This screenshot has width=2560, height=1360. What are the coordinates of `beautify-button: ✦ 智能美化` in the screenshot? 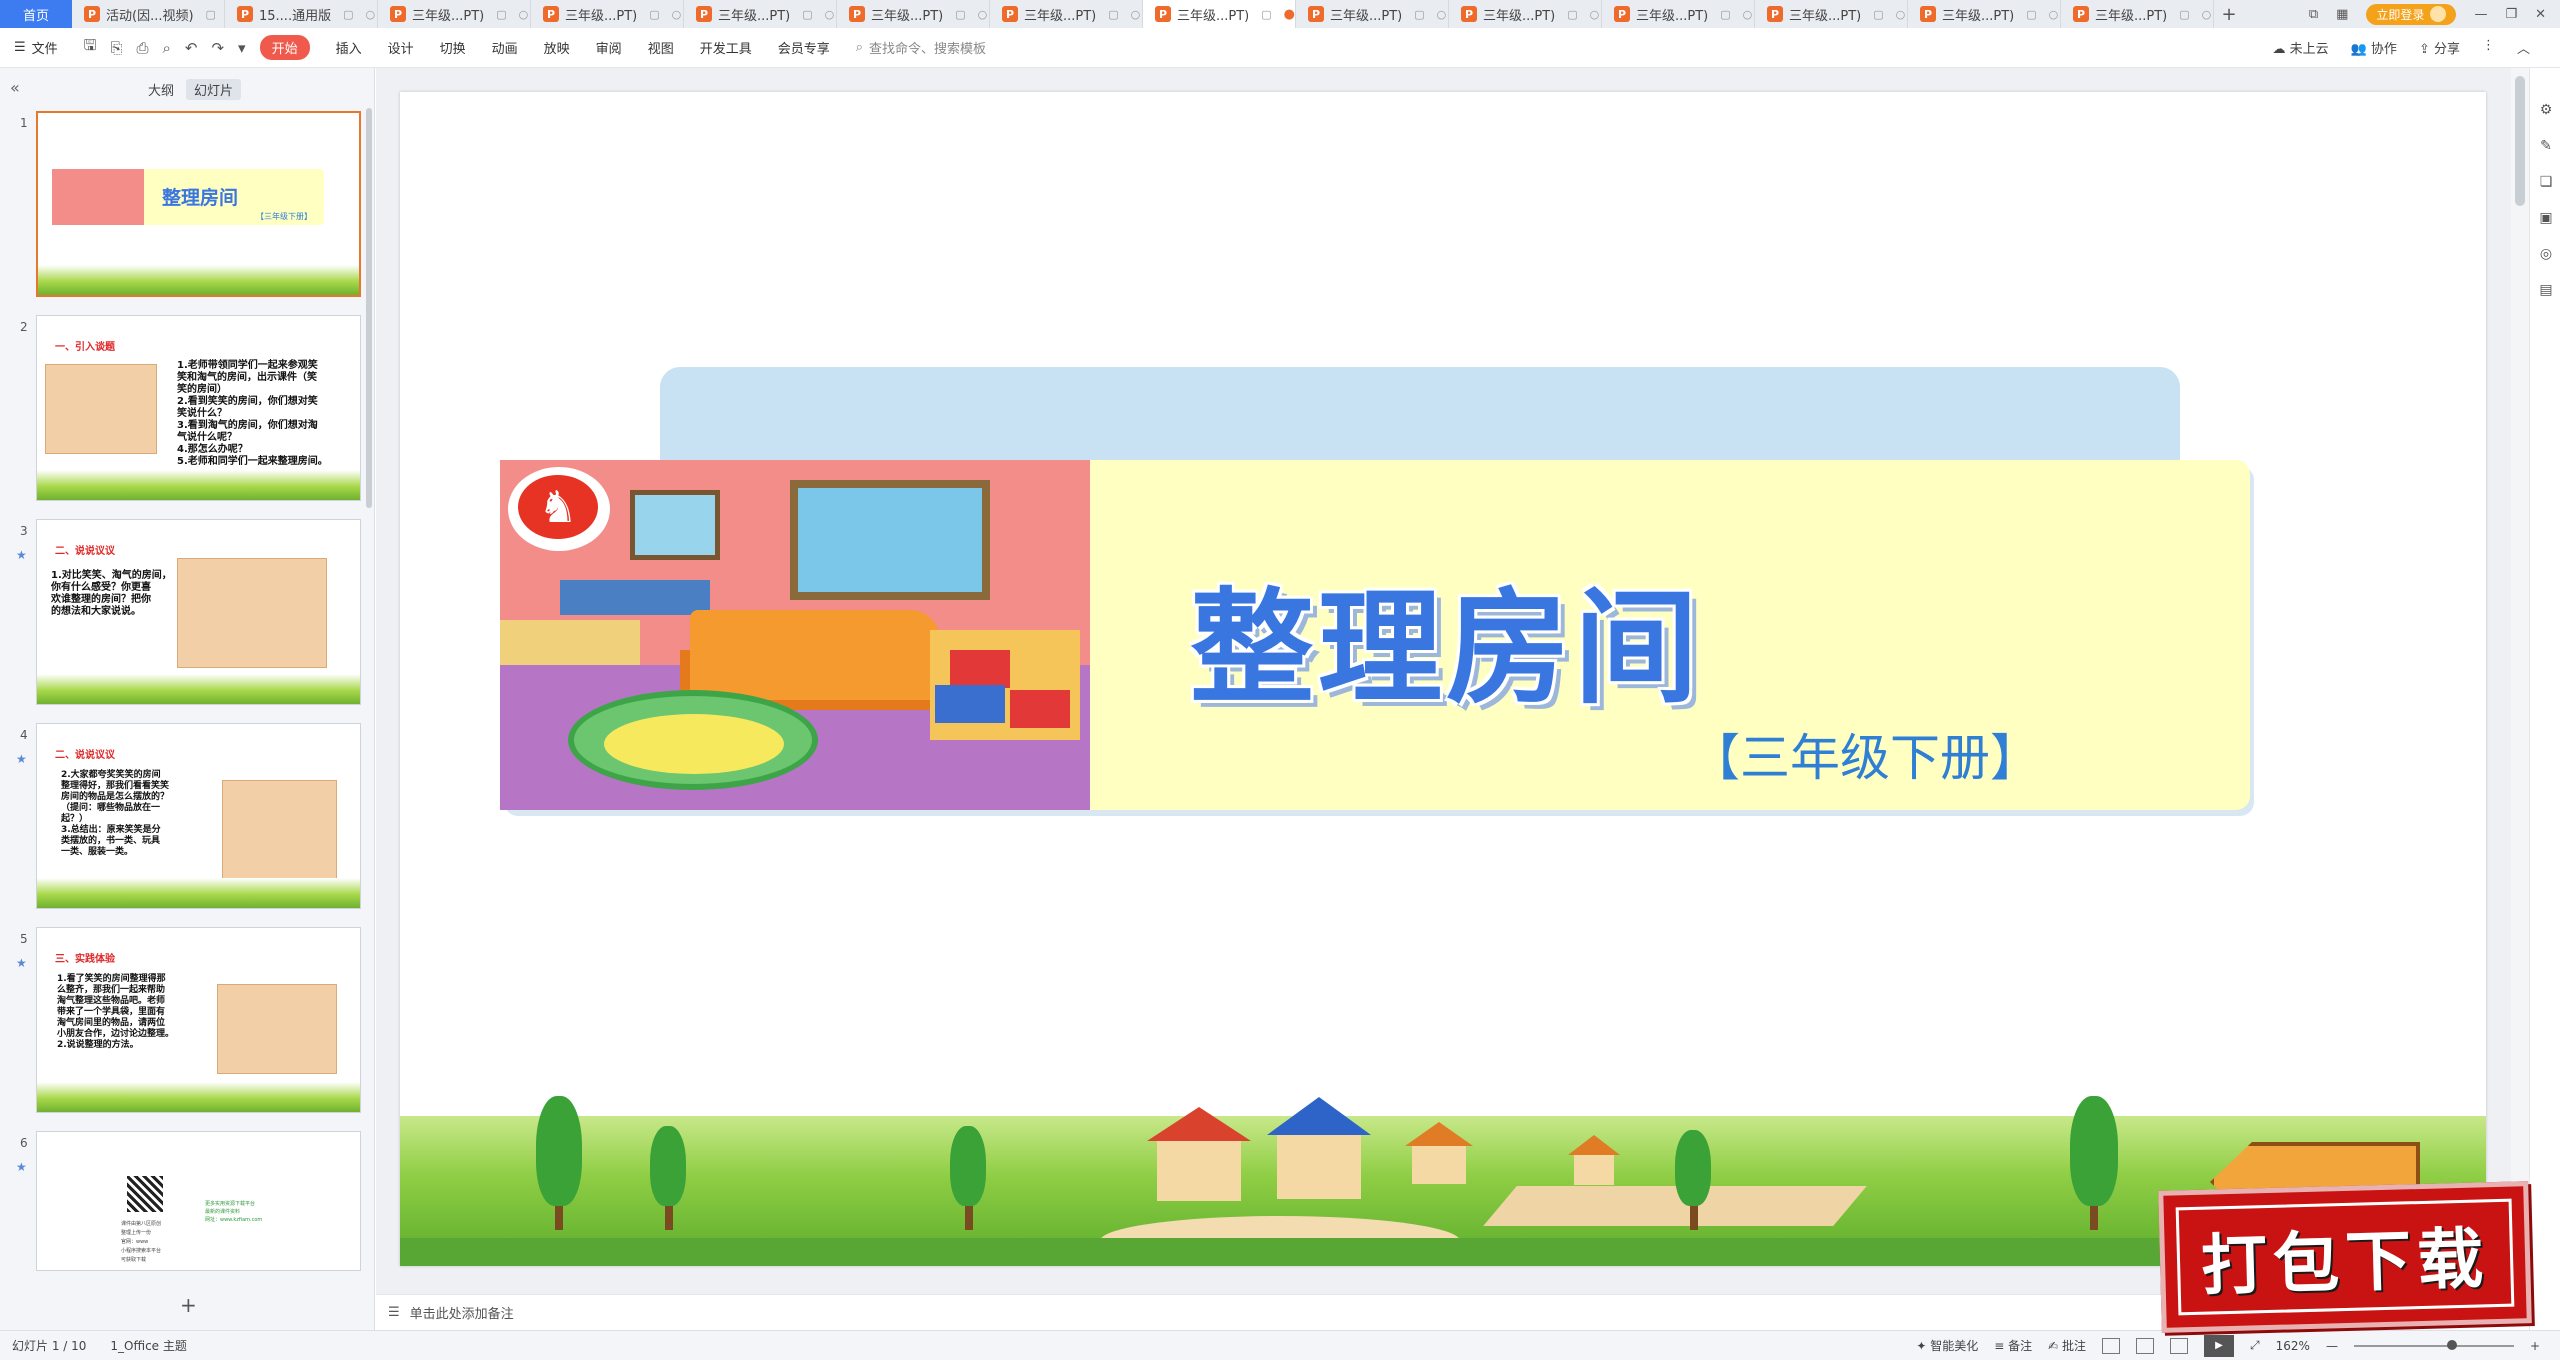 It's located at (1947, 1345).